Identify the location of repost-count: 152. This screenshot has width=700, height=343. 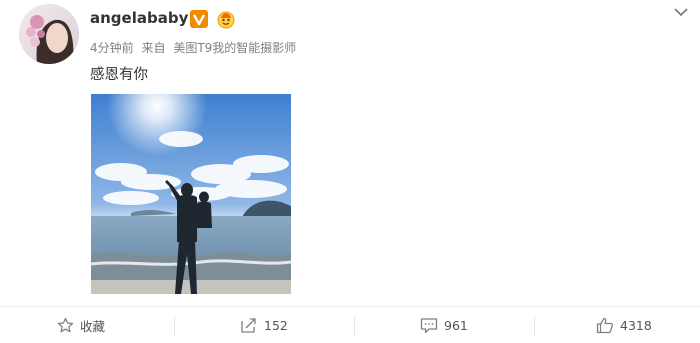
(276, 325).